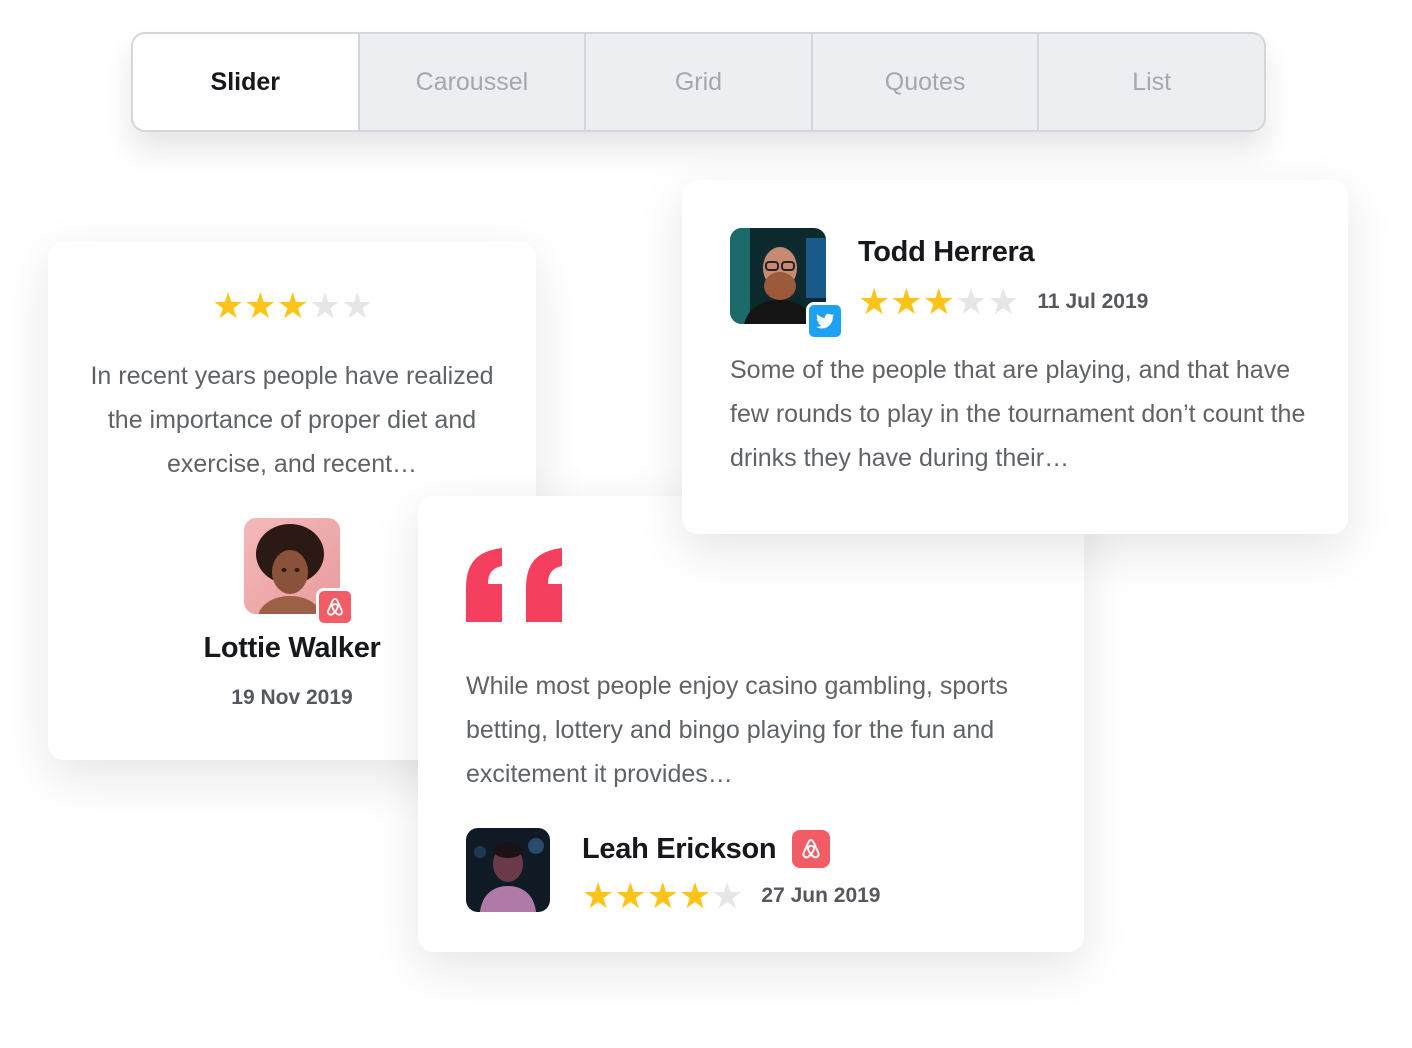 The image size is (1412, 1048). Describe the element at coordinates (1093, 301) in the screenshot. I see `review-date: 11 Jul 2019` at that location.